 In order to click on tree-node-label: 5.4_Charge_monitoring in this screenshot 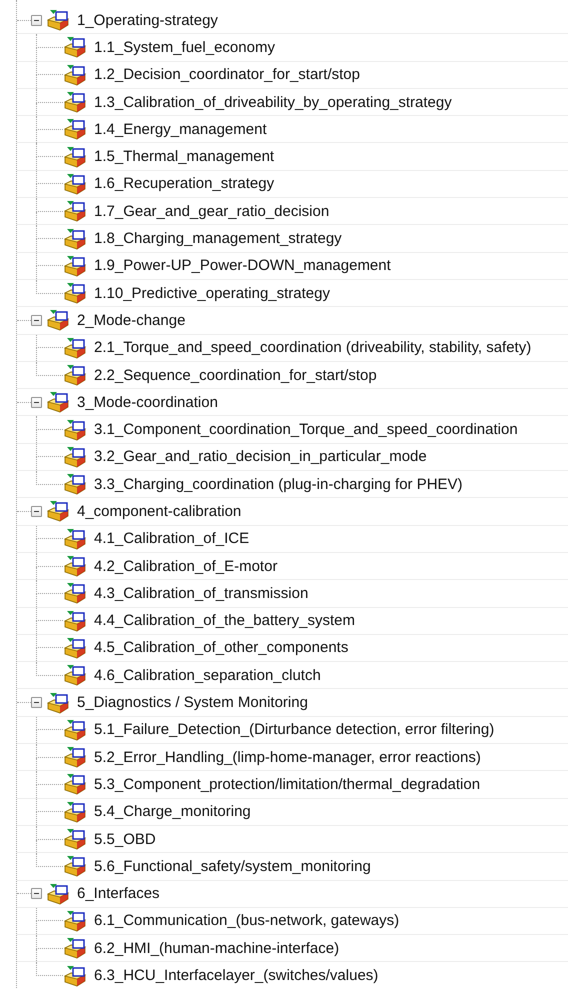, I will do `click(172, 811)`.